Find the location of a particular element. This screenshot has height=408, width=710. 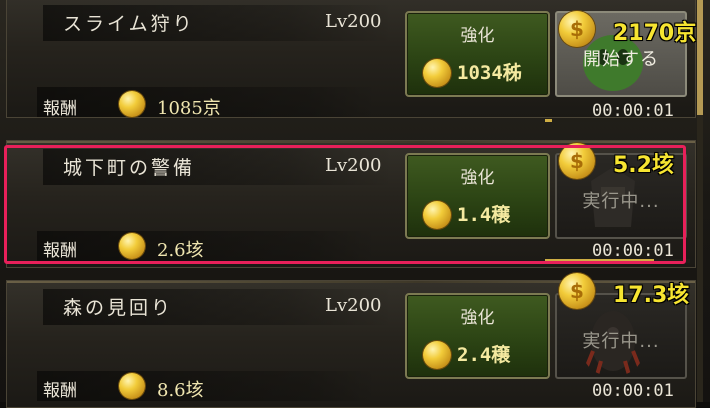

upgrade-cost: 1034秭 is located at coordinates (489, 73).